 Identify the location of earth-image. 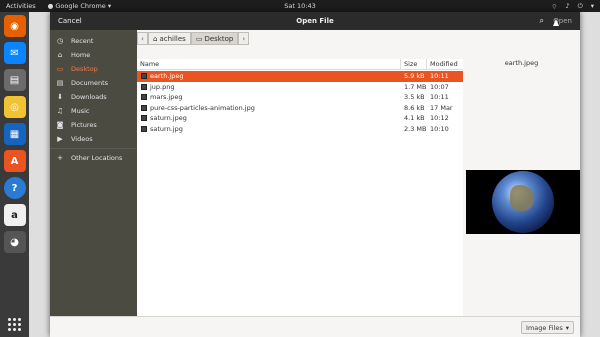
(523, 202).